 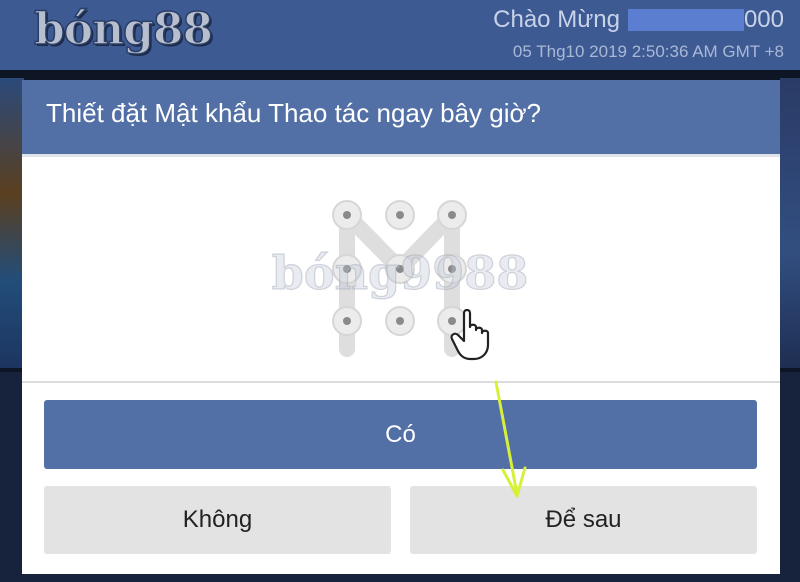 What do you see at coordinates (790, 223) in the screenshot?
I see `game-thumbnail-right` at bounding box center [790, 223].